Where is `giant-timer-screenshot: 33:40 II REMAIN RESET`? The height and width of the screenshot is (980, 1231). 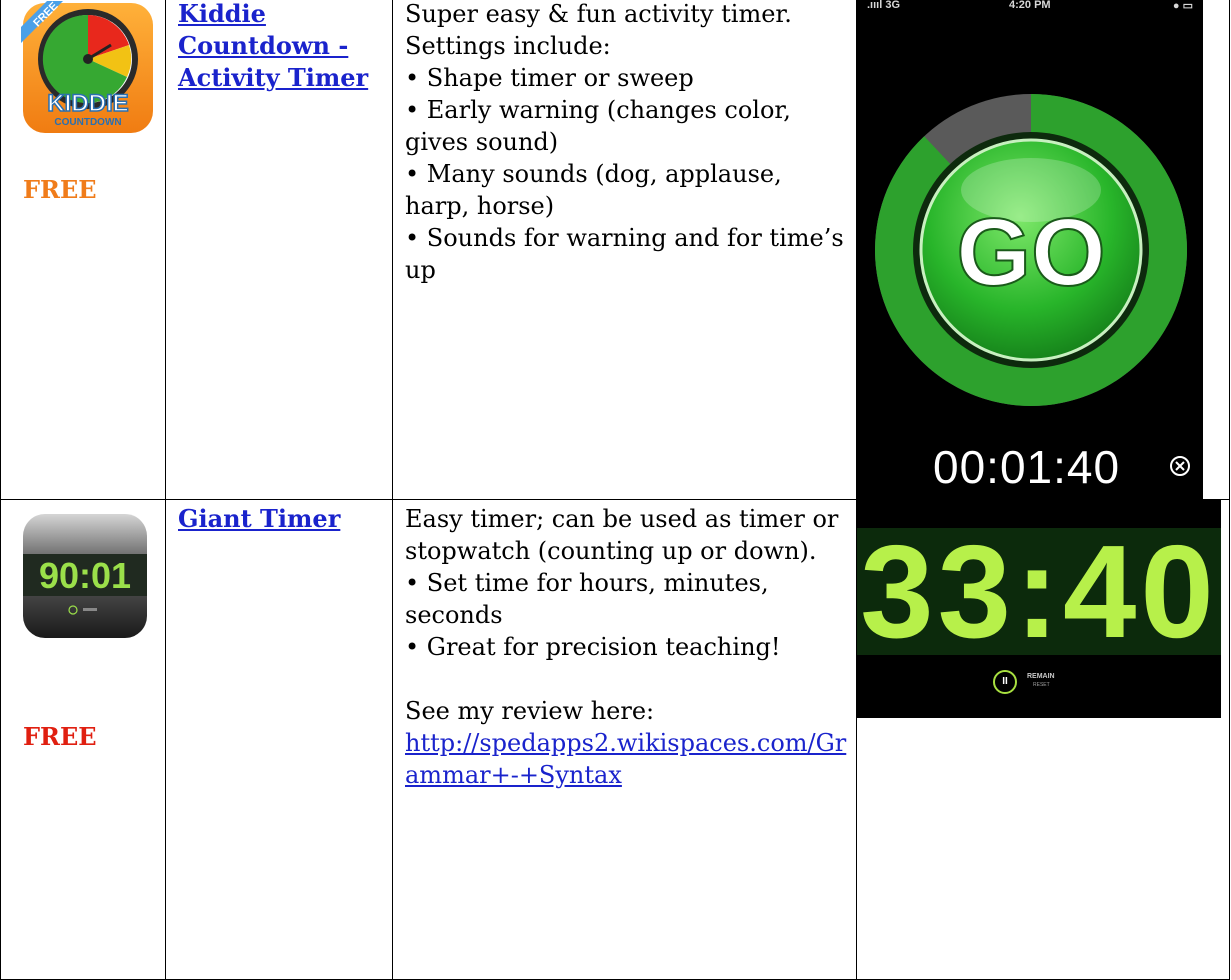
giant-timer-screenshot: 33:40 II REMAIN RESET is located at coordinates (1039, 609).